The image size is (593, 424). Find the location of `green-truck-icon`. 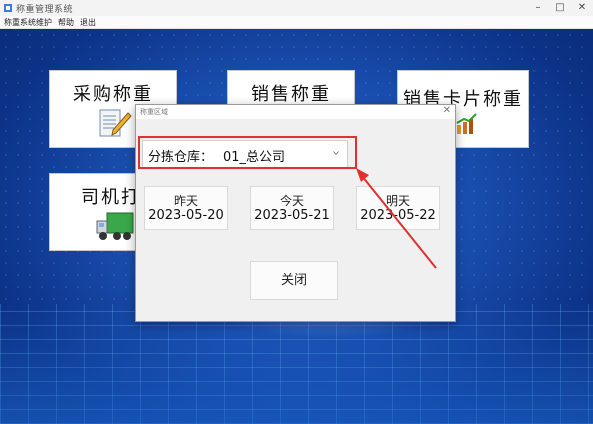

green-truck-icon is located at coordinates (115, 226).